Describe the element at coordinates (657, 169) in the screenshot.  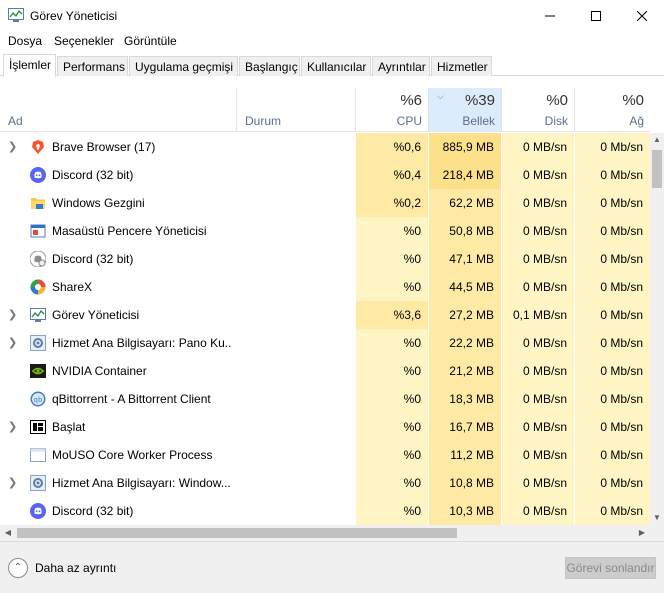
I see `vertical-scroll-thumb` at that location.